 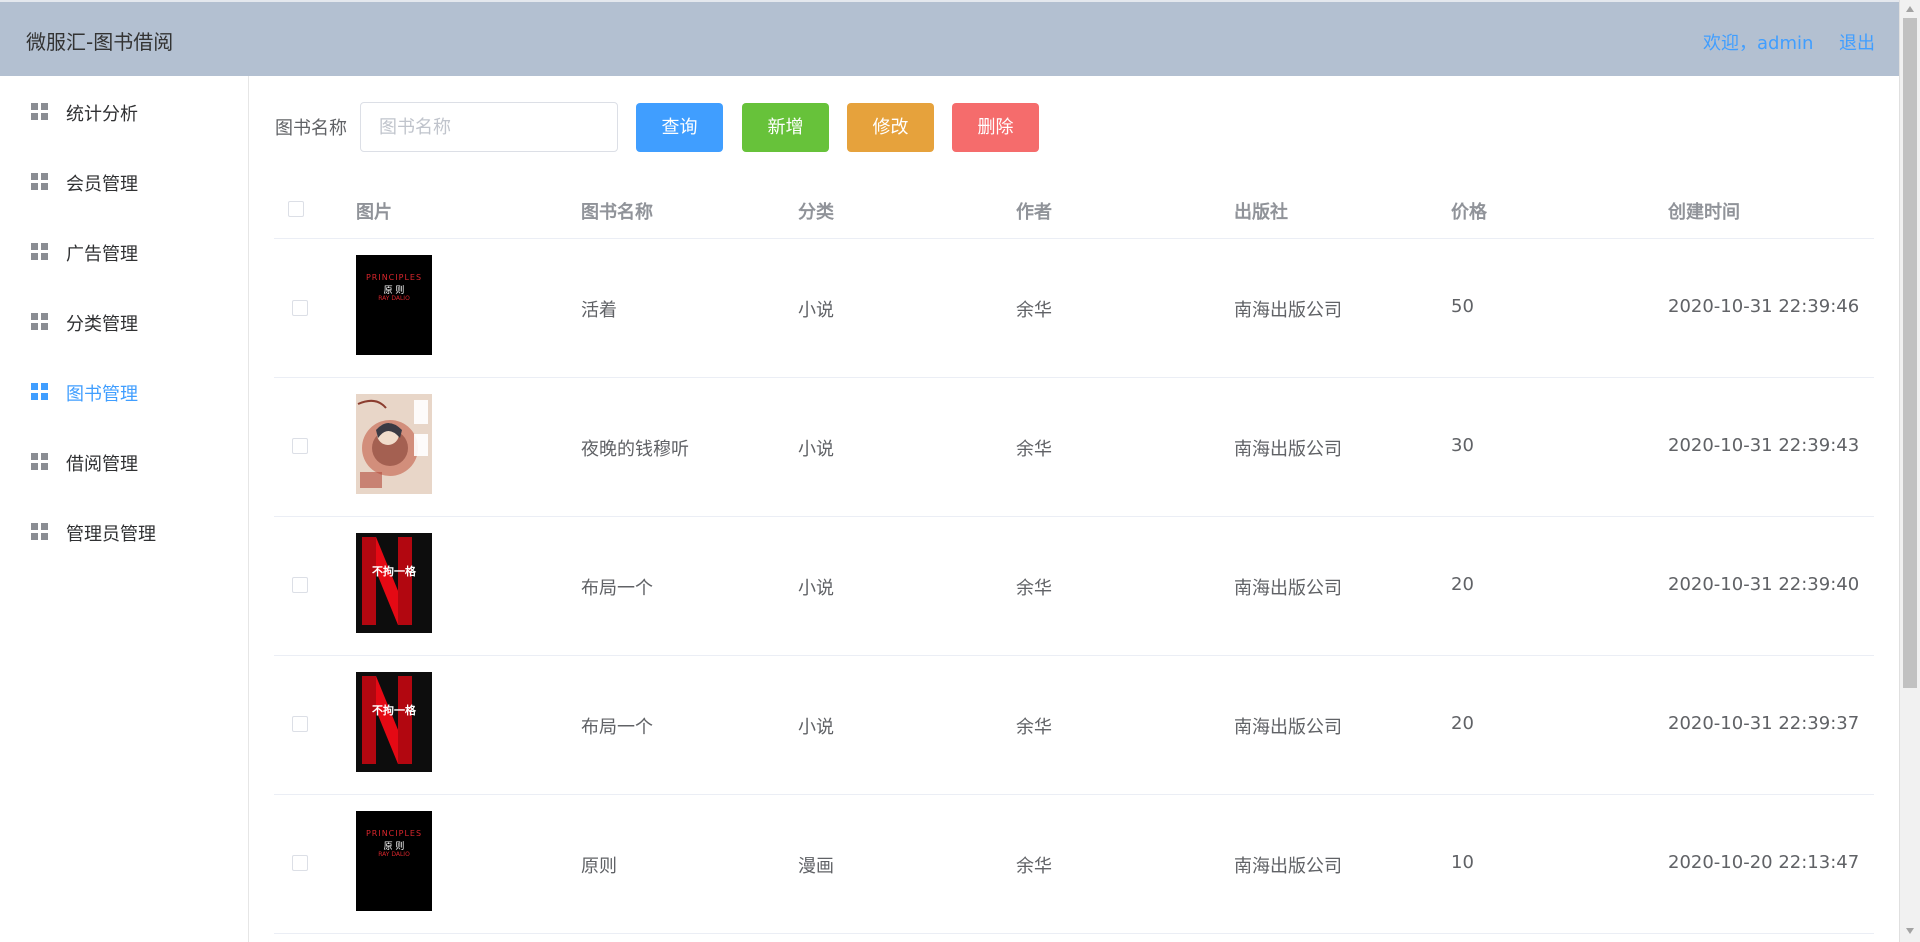 I want to click on created-time-cell: 2020-10-31 22:39:40, so click(x=1764, y=584).